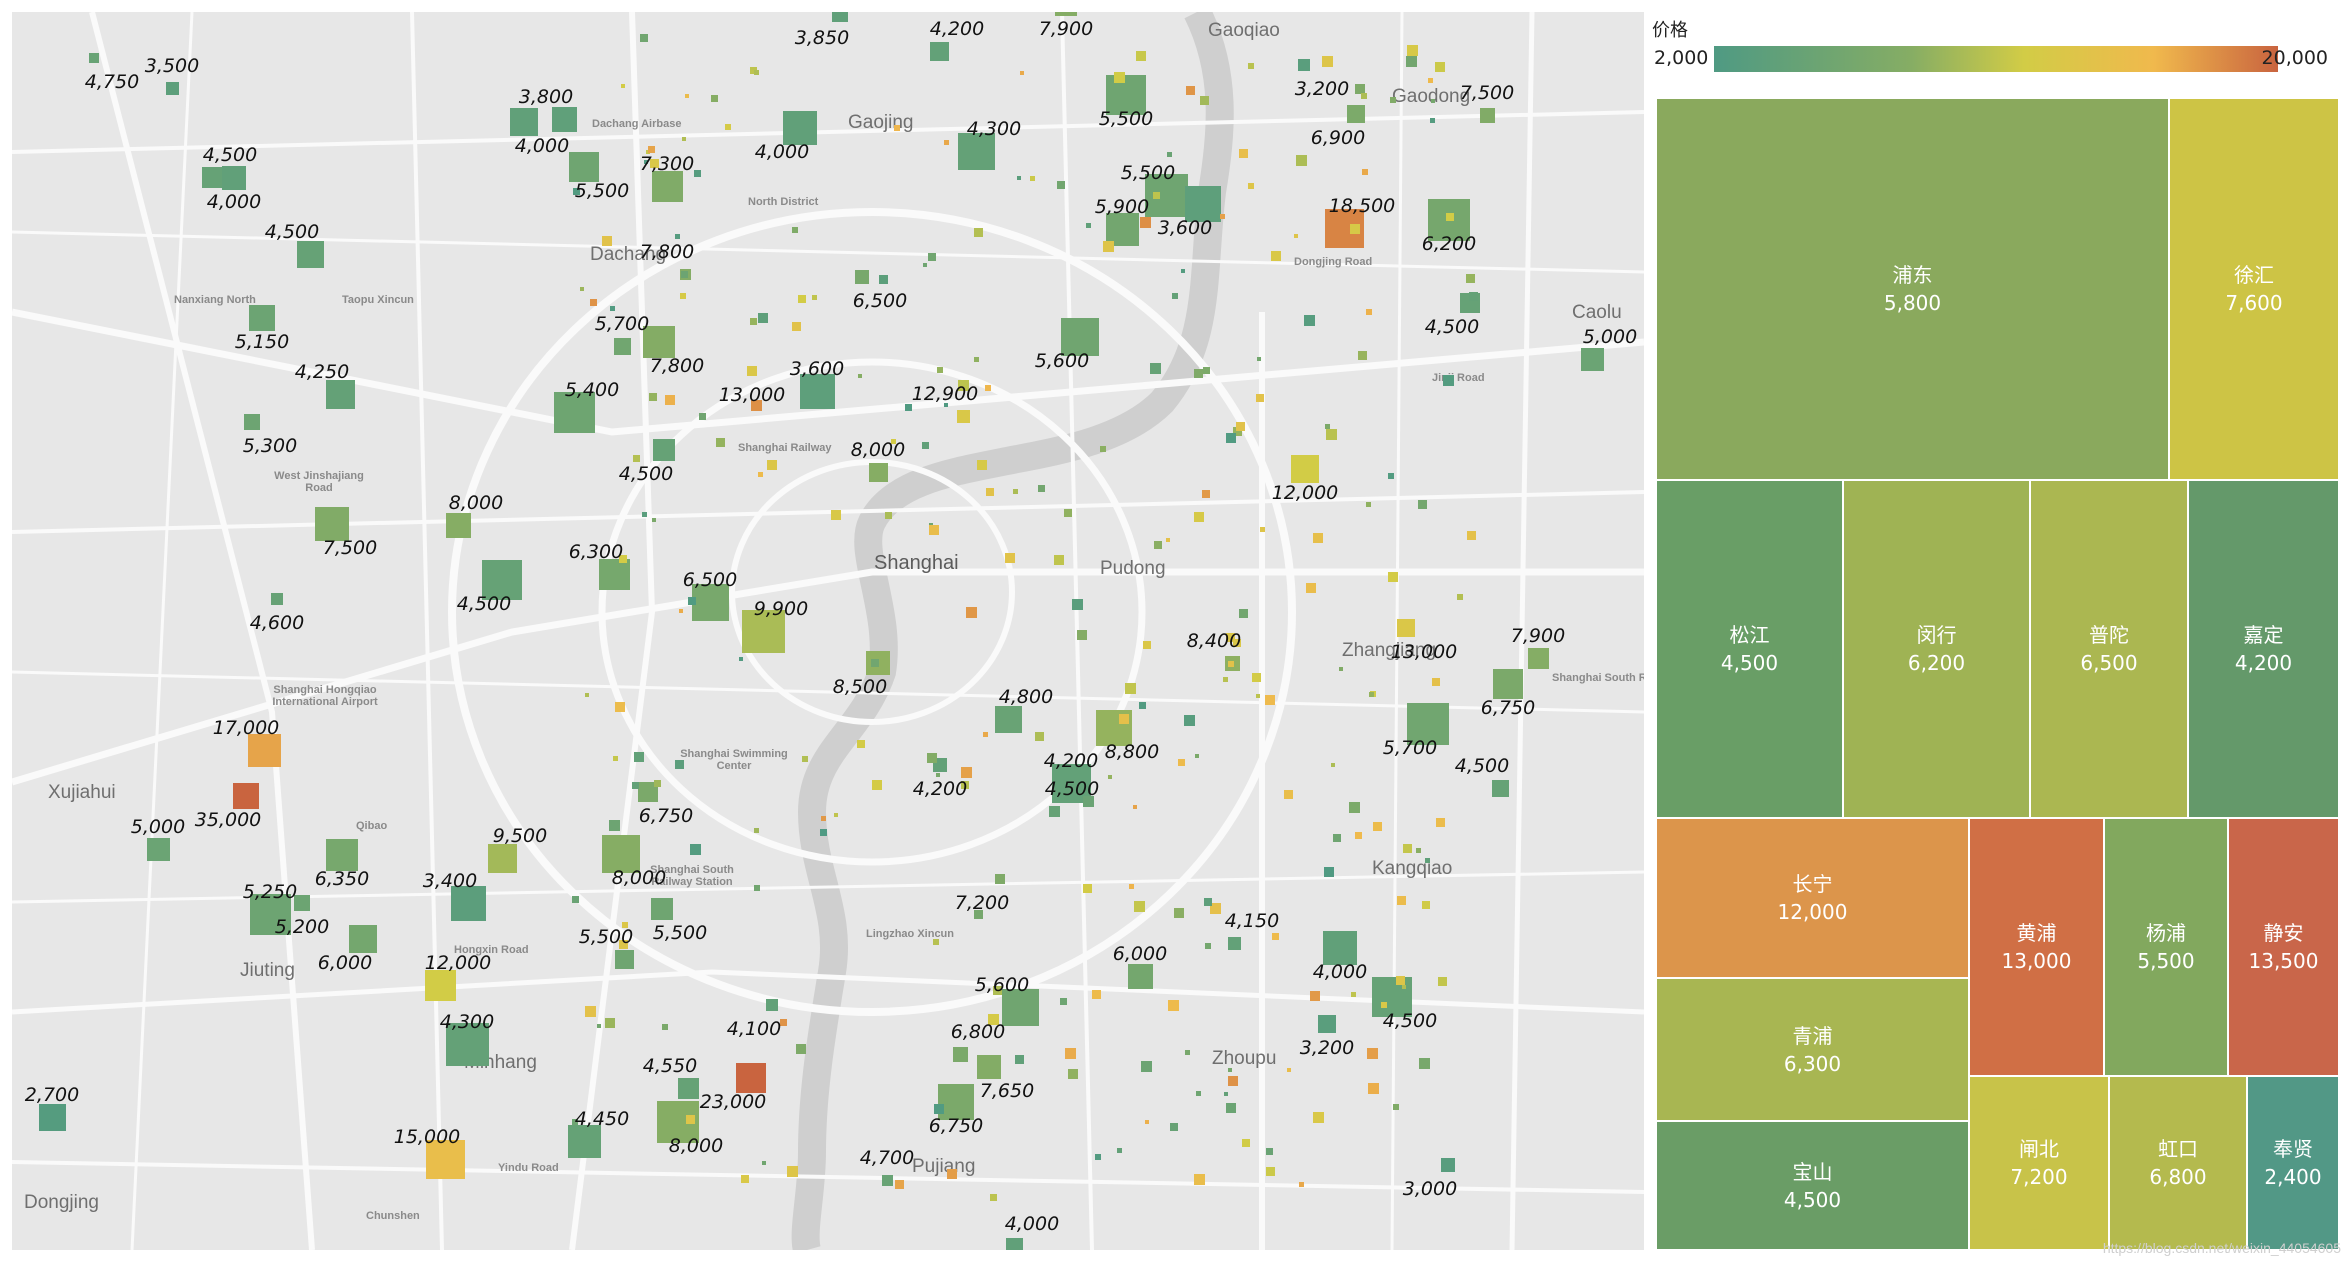  I want to click on legend-min-label: 2,000, so click(1681, 58).